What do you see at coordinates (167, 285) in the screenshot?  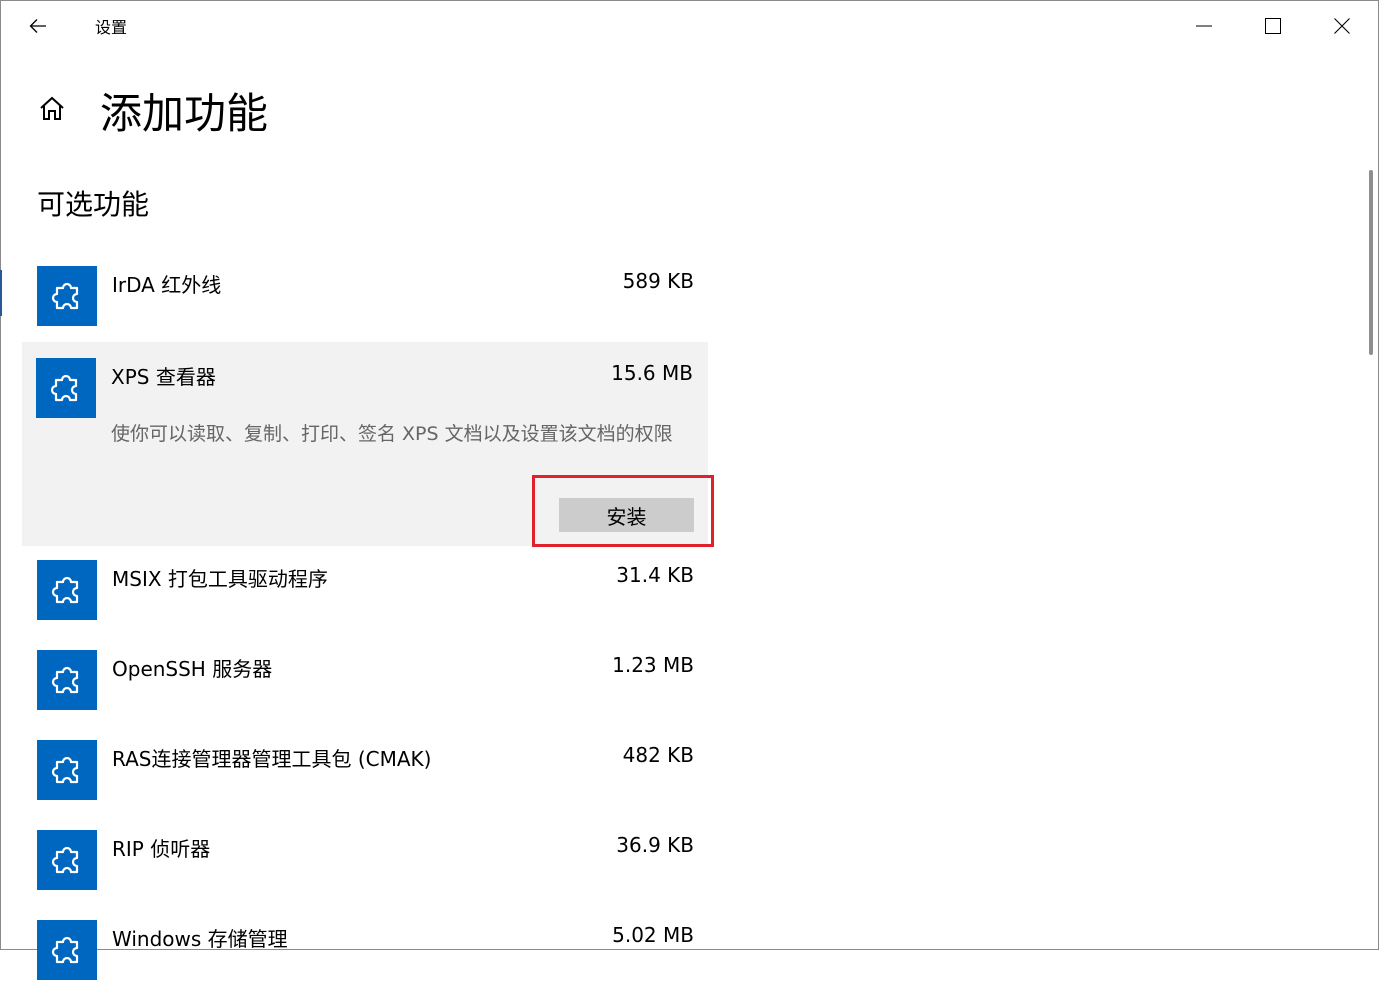 I see `feature-name: IrDA 红外线` at bounding box center [167, 285].